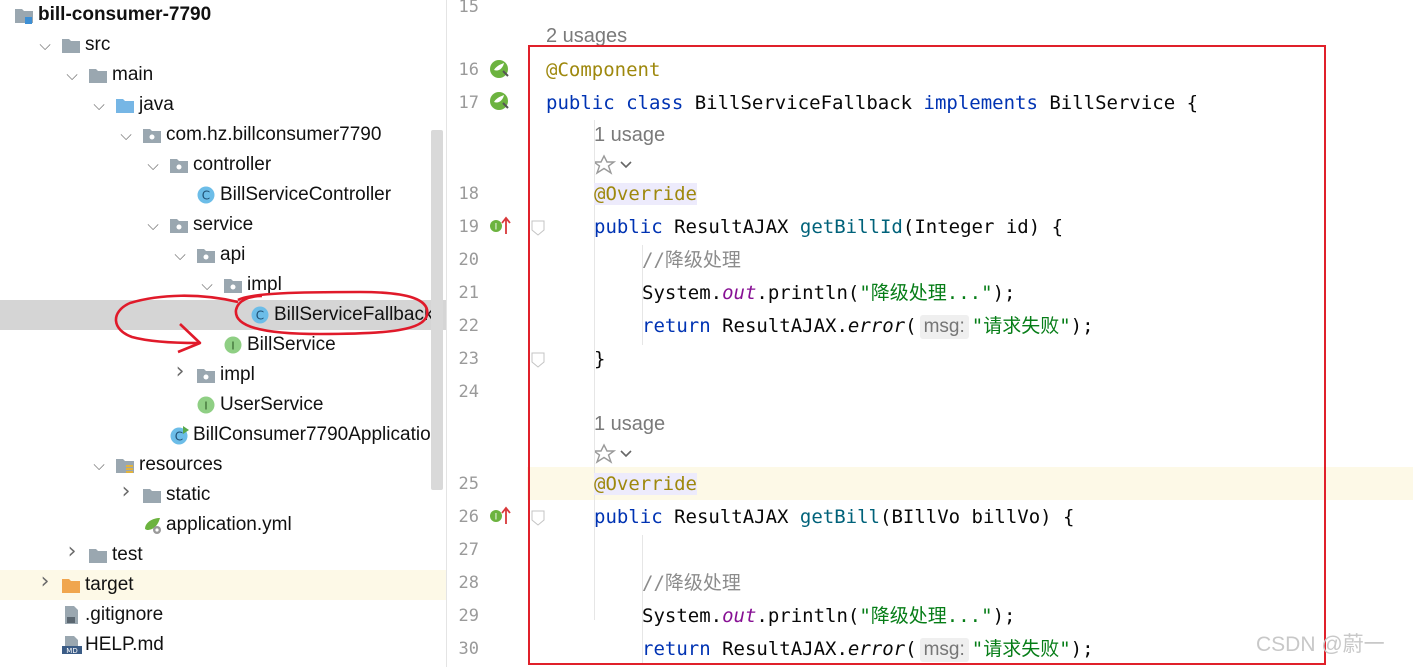  What do you see at coordinates (463, 517) in the screenshot?
I see `line-number: 26` at bounding box center [463, 517].